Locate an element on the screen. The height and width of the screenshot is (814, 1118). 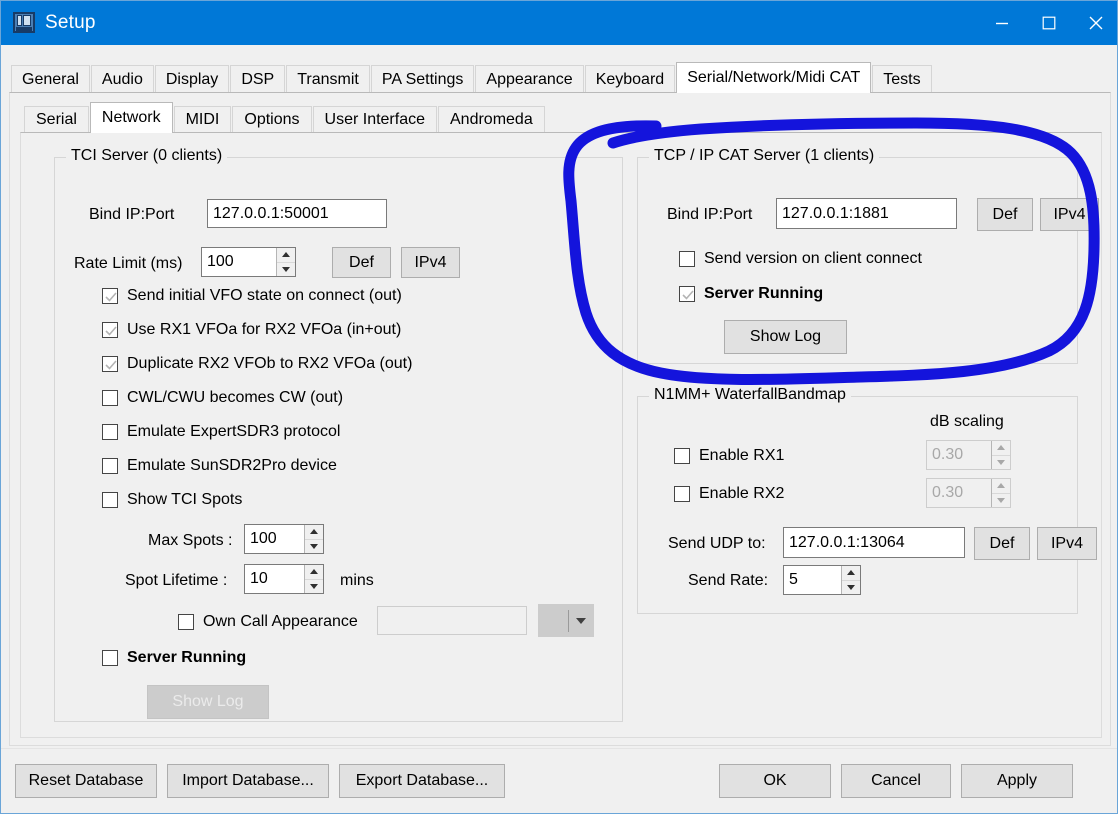
subtab-serial: Serial is located at coordinates (56, 119).